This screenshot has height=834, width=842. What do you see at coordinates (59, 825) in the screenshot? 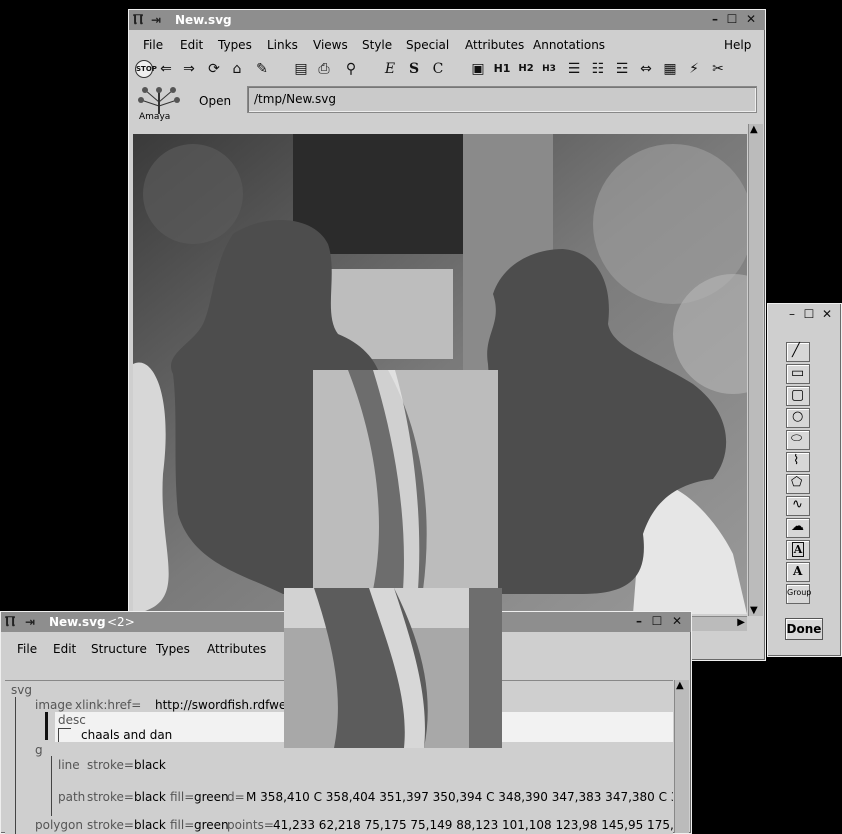
I see `node-polygon-name: polygon` at bounding box center [59, 825].